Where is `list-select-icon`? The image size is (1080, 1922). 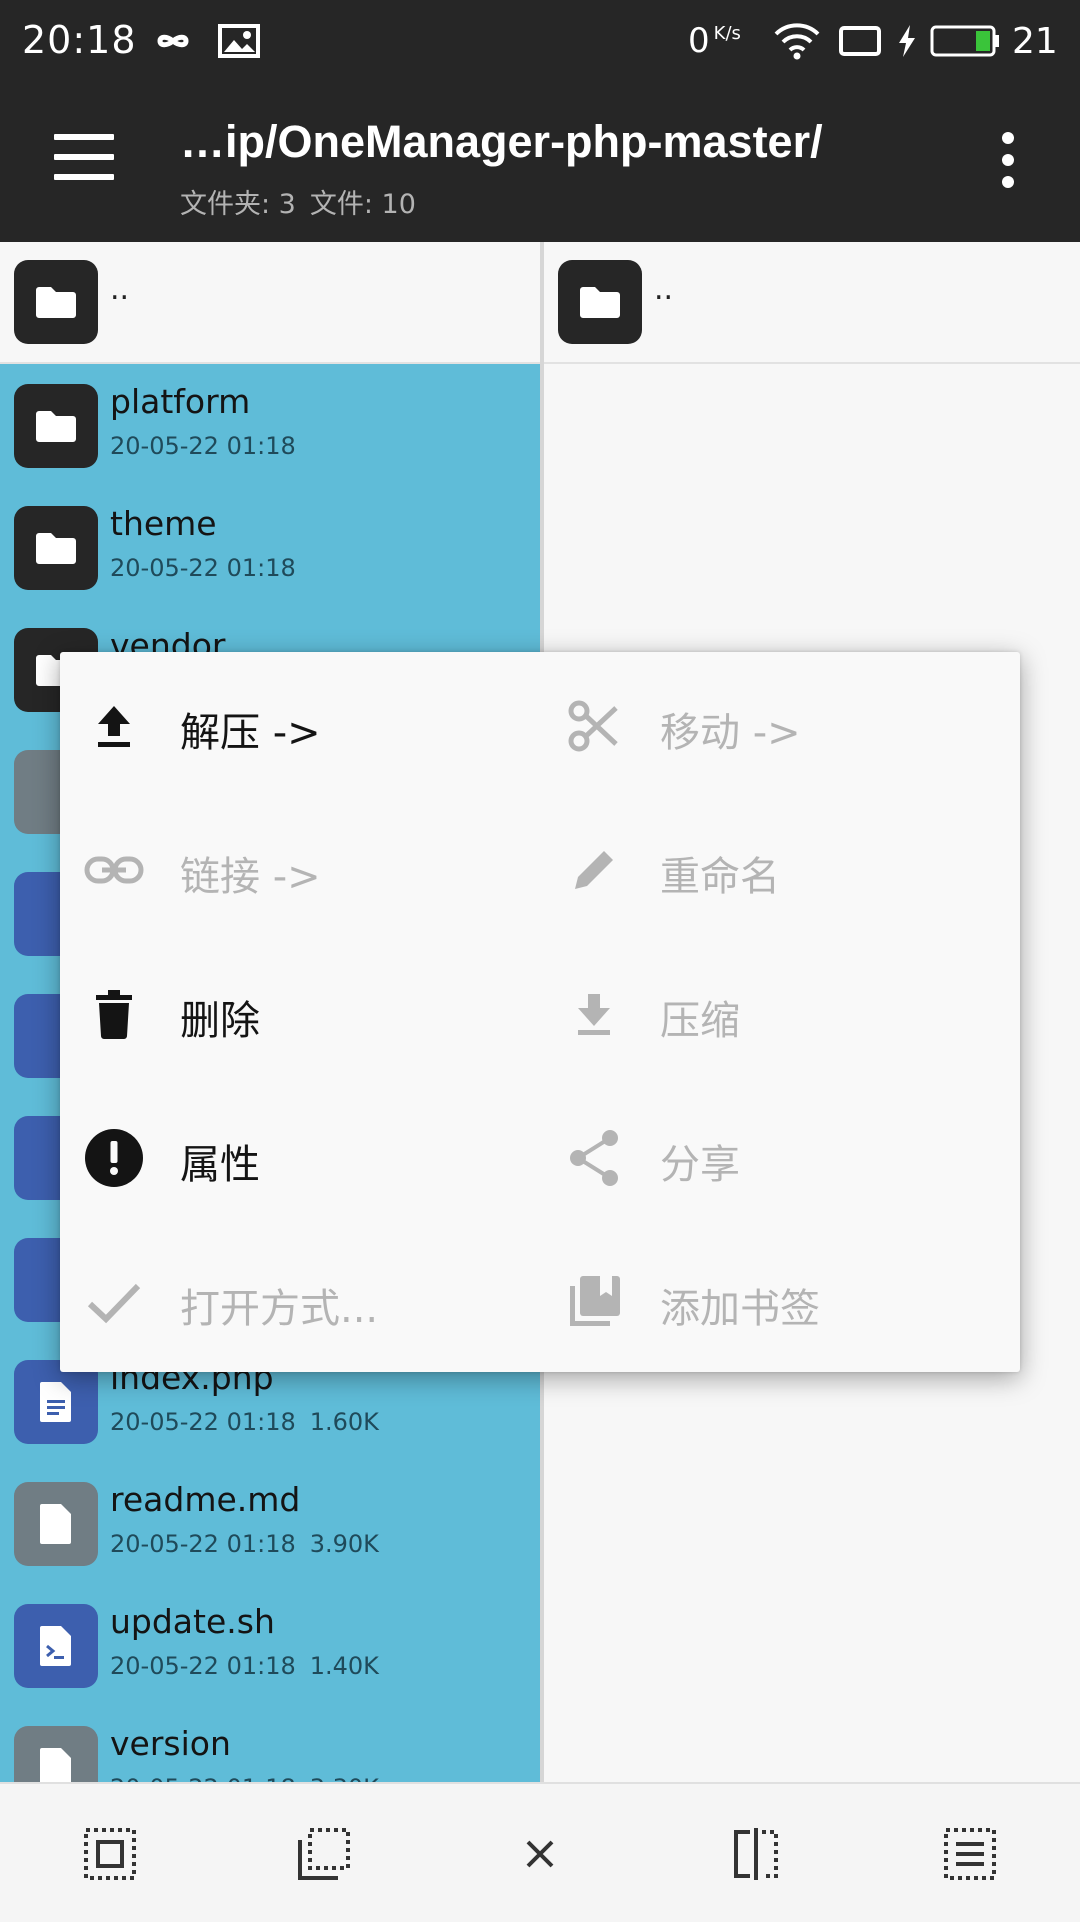 list-select-icon is located at coordinates (970, 1854).